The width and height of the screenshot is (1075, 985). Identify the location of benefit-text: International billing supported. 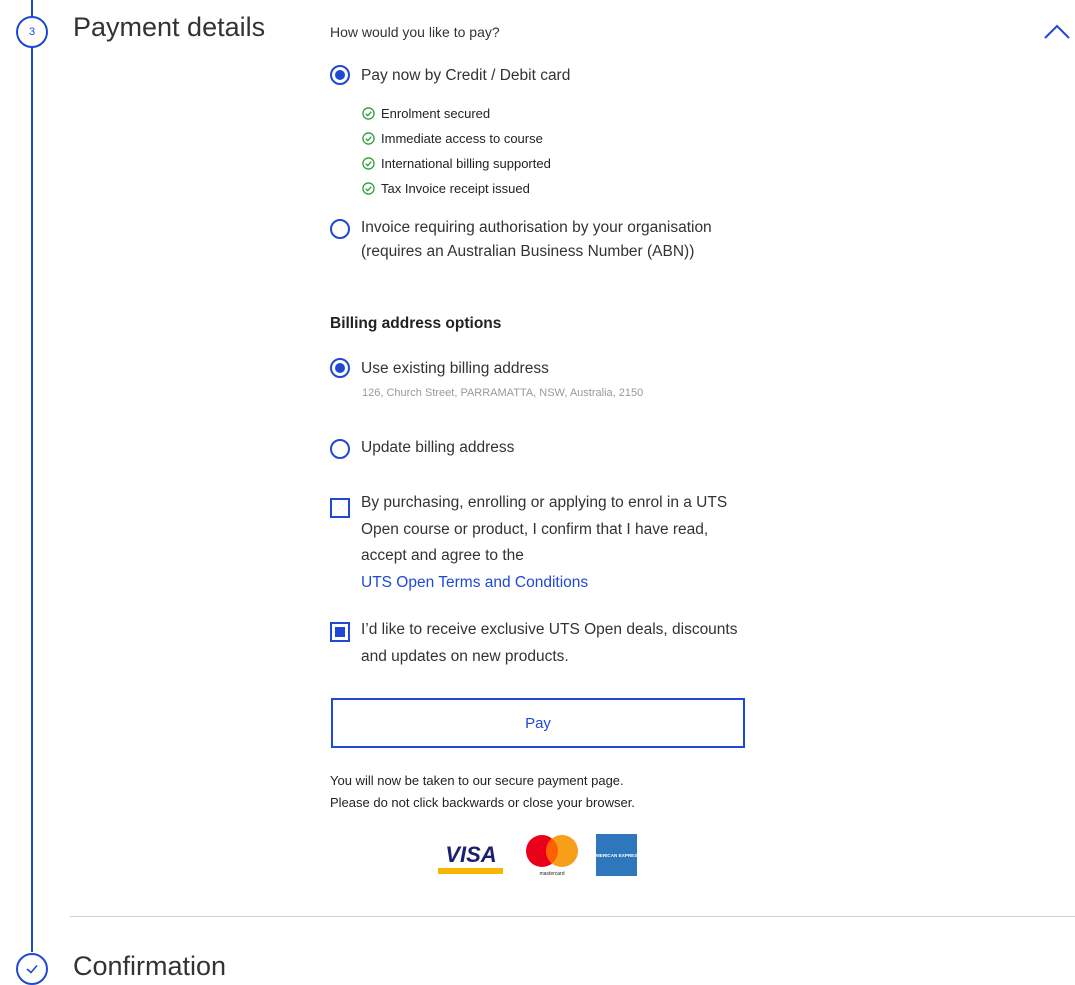
(466, 163).